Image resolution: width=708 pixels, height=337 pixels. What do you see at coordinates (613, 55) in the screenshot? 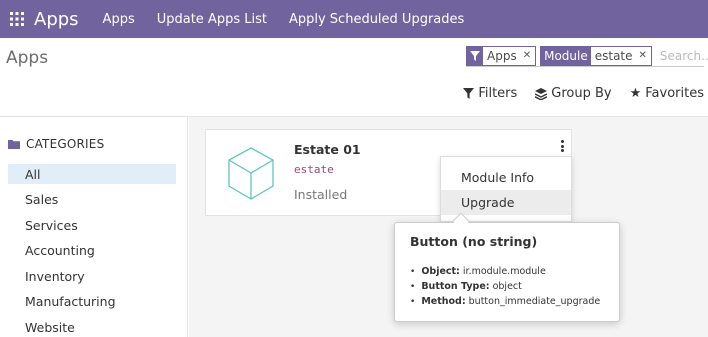
I see `facet-value-estate: estate` at bounding box center [613, 55].